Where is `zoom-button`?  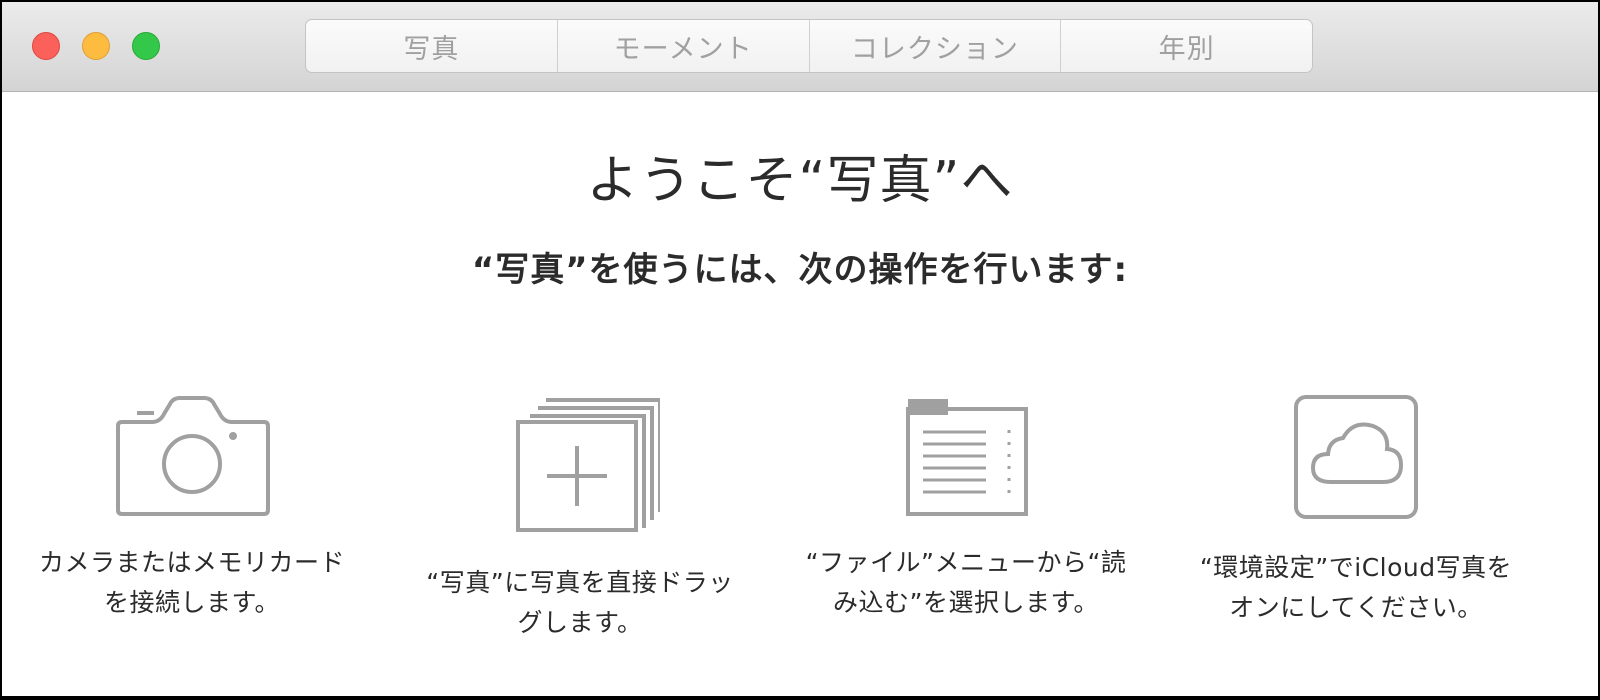 zoom-button is located at coordinates (146, 46).